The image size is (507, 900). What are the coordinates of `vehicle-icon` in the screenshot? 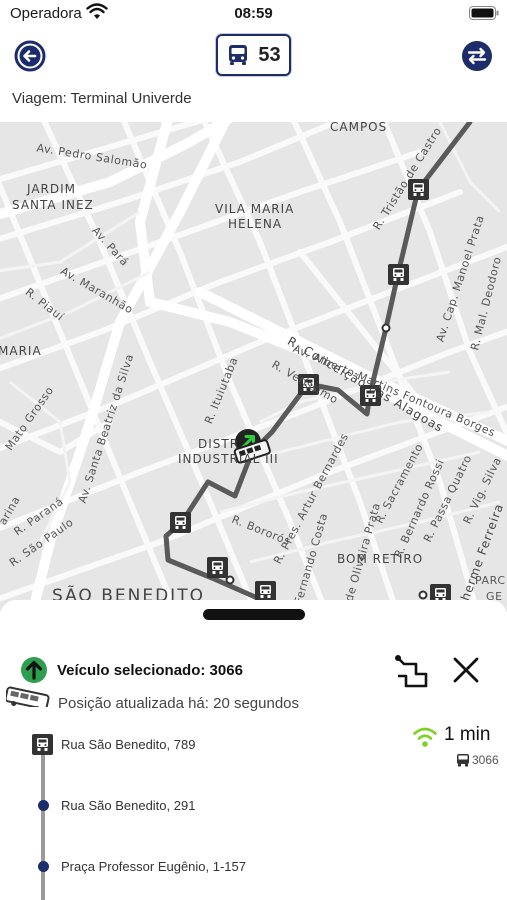 It's located at (28, 682).